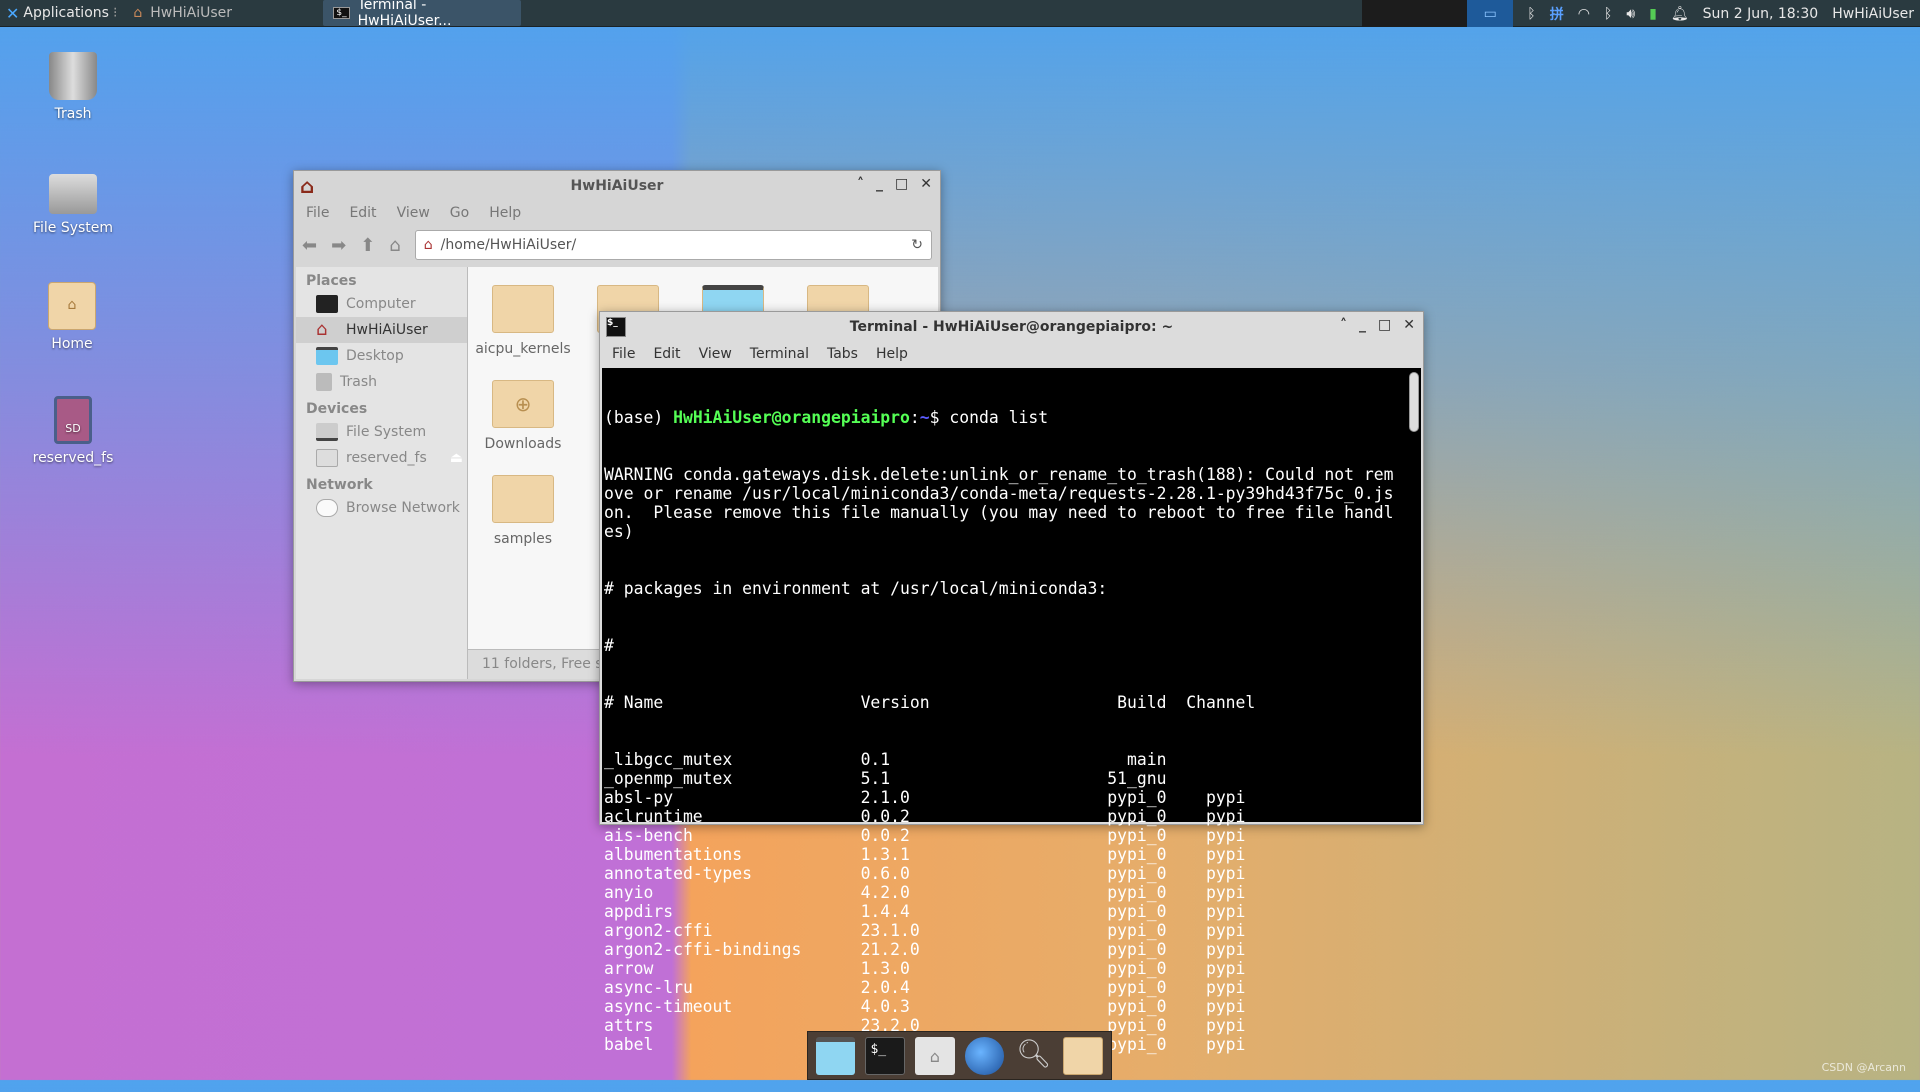 The width and height of the screenshot is (1920, 1092). I want to click on prompt-end: $, so click(939, 417).